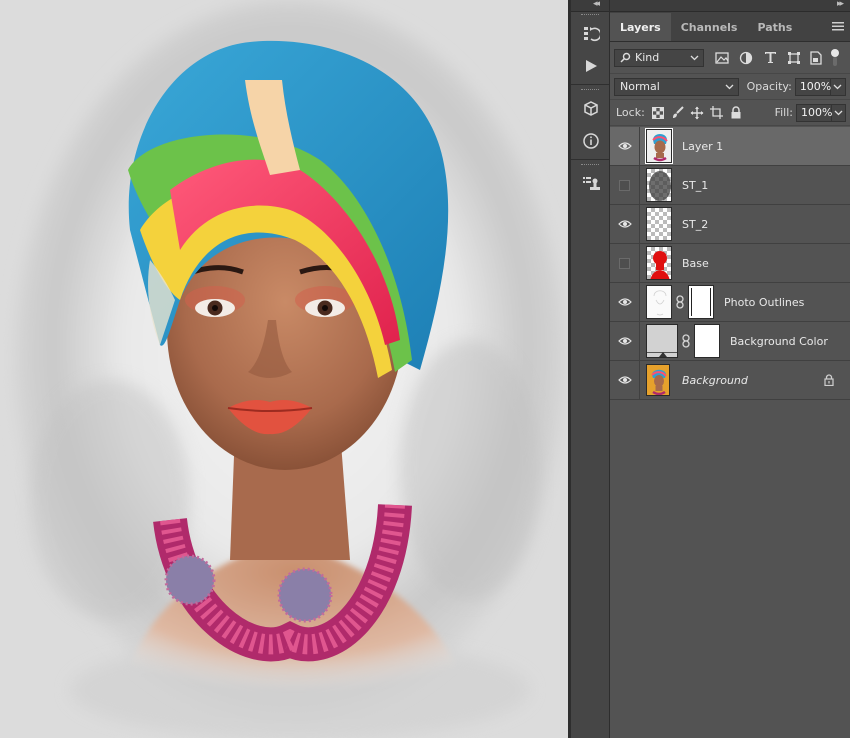 Image resolution: width=850 pixels, height=738 pixels. What do you see at coordinates (590, 66) in the screenshot?
I see `actions-play-icon` at bounding box center [590, 66].